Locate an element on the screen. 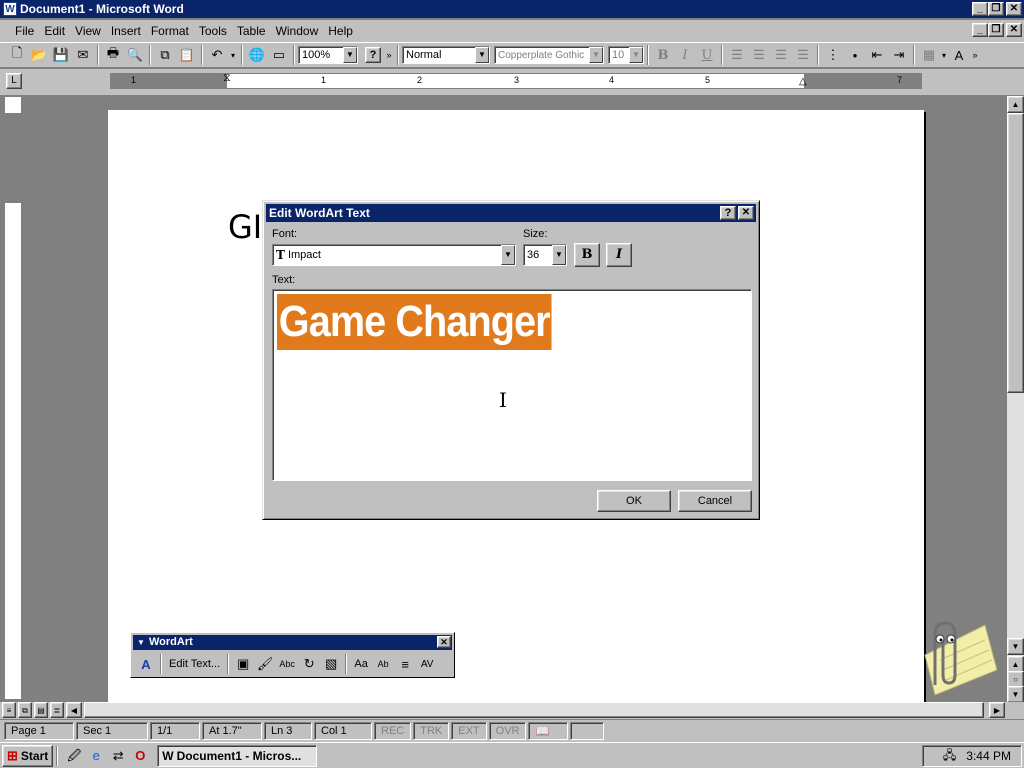  horizontal-ruler: 1 1 2 3 4 5 7 ⧖ △ is located at coordinates (516, 80).